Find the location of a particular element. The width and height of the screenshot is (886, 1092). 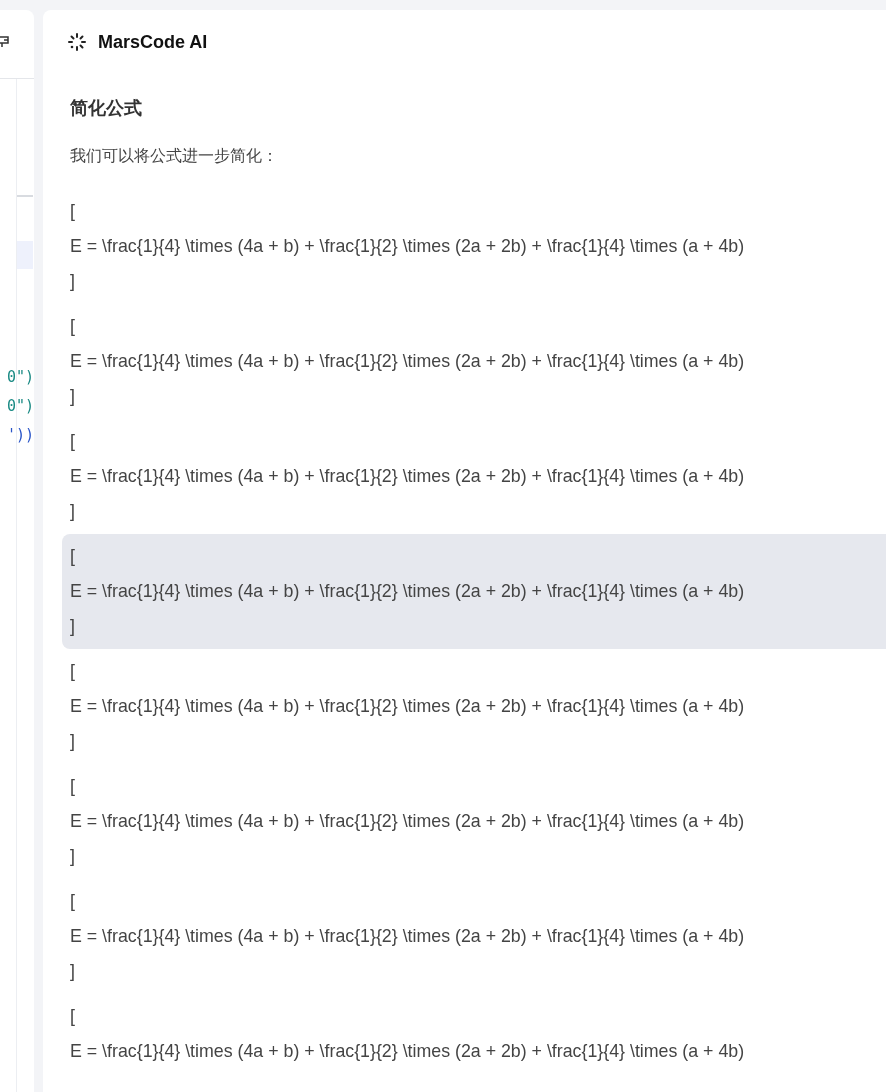

intro-text: 我们可以将公式进一步简化： is located at coordinates (174, 156).